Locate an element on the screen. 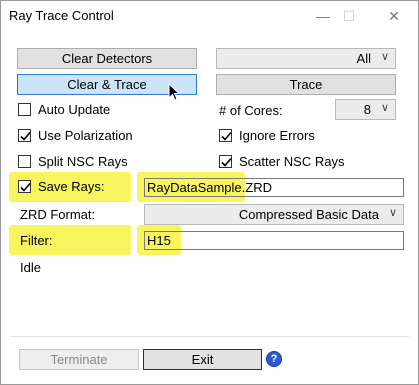 The height and width of the screenshot is (385, 419). help-icon: ? is located at coordinates (274, 359).